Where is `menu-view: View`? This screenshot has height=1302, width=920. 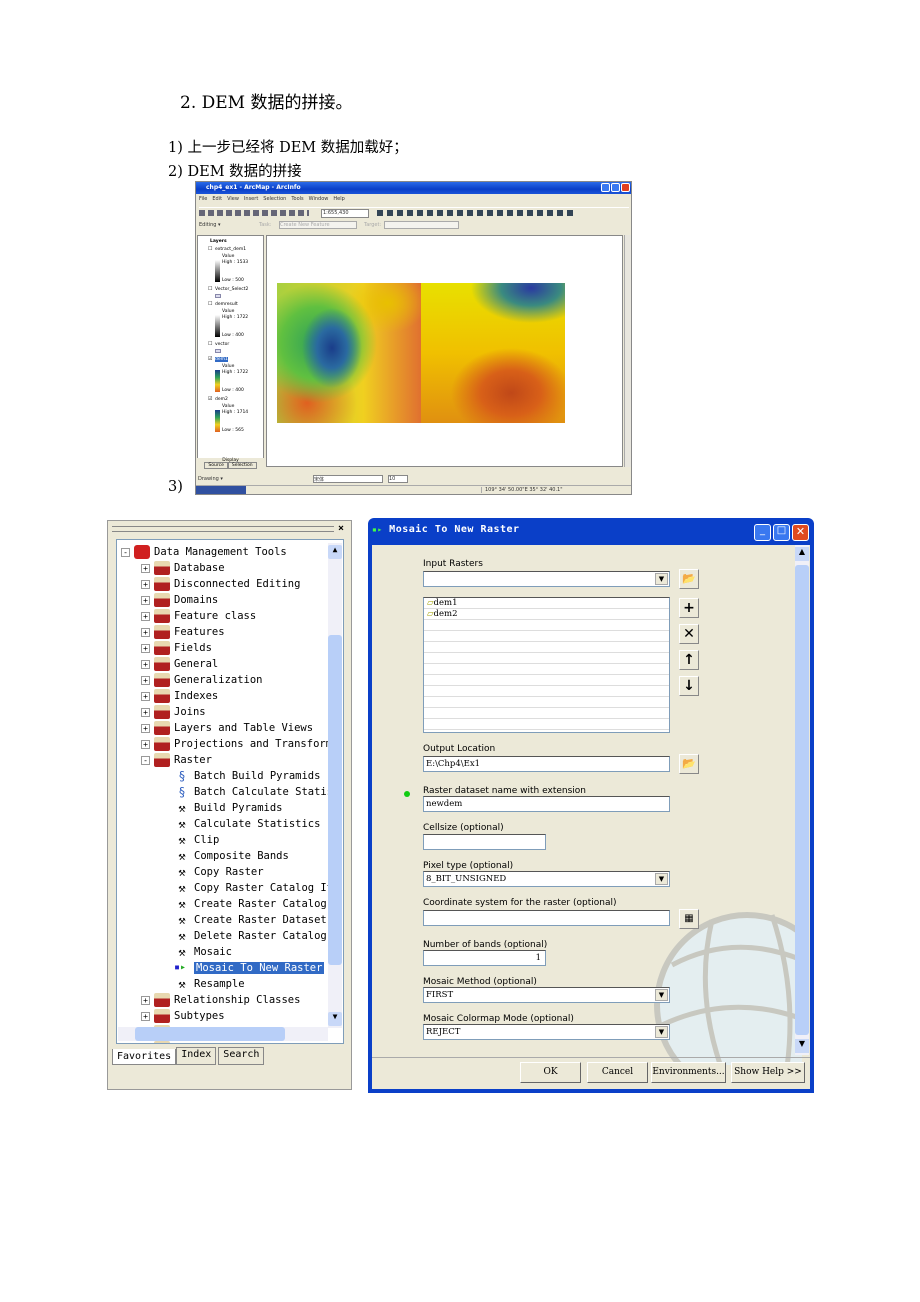
menu-view: View is located at coordinates (233, 199).